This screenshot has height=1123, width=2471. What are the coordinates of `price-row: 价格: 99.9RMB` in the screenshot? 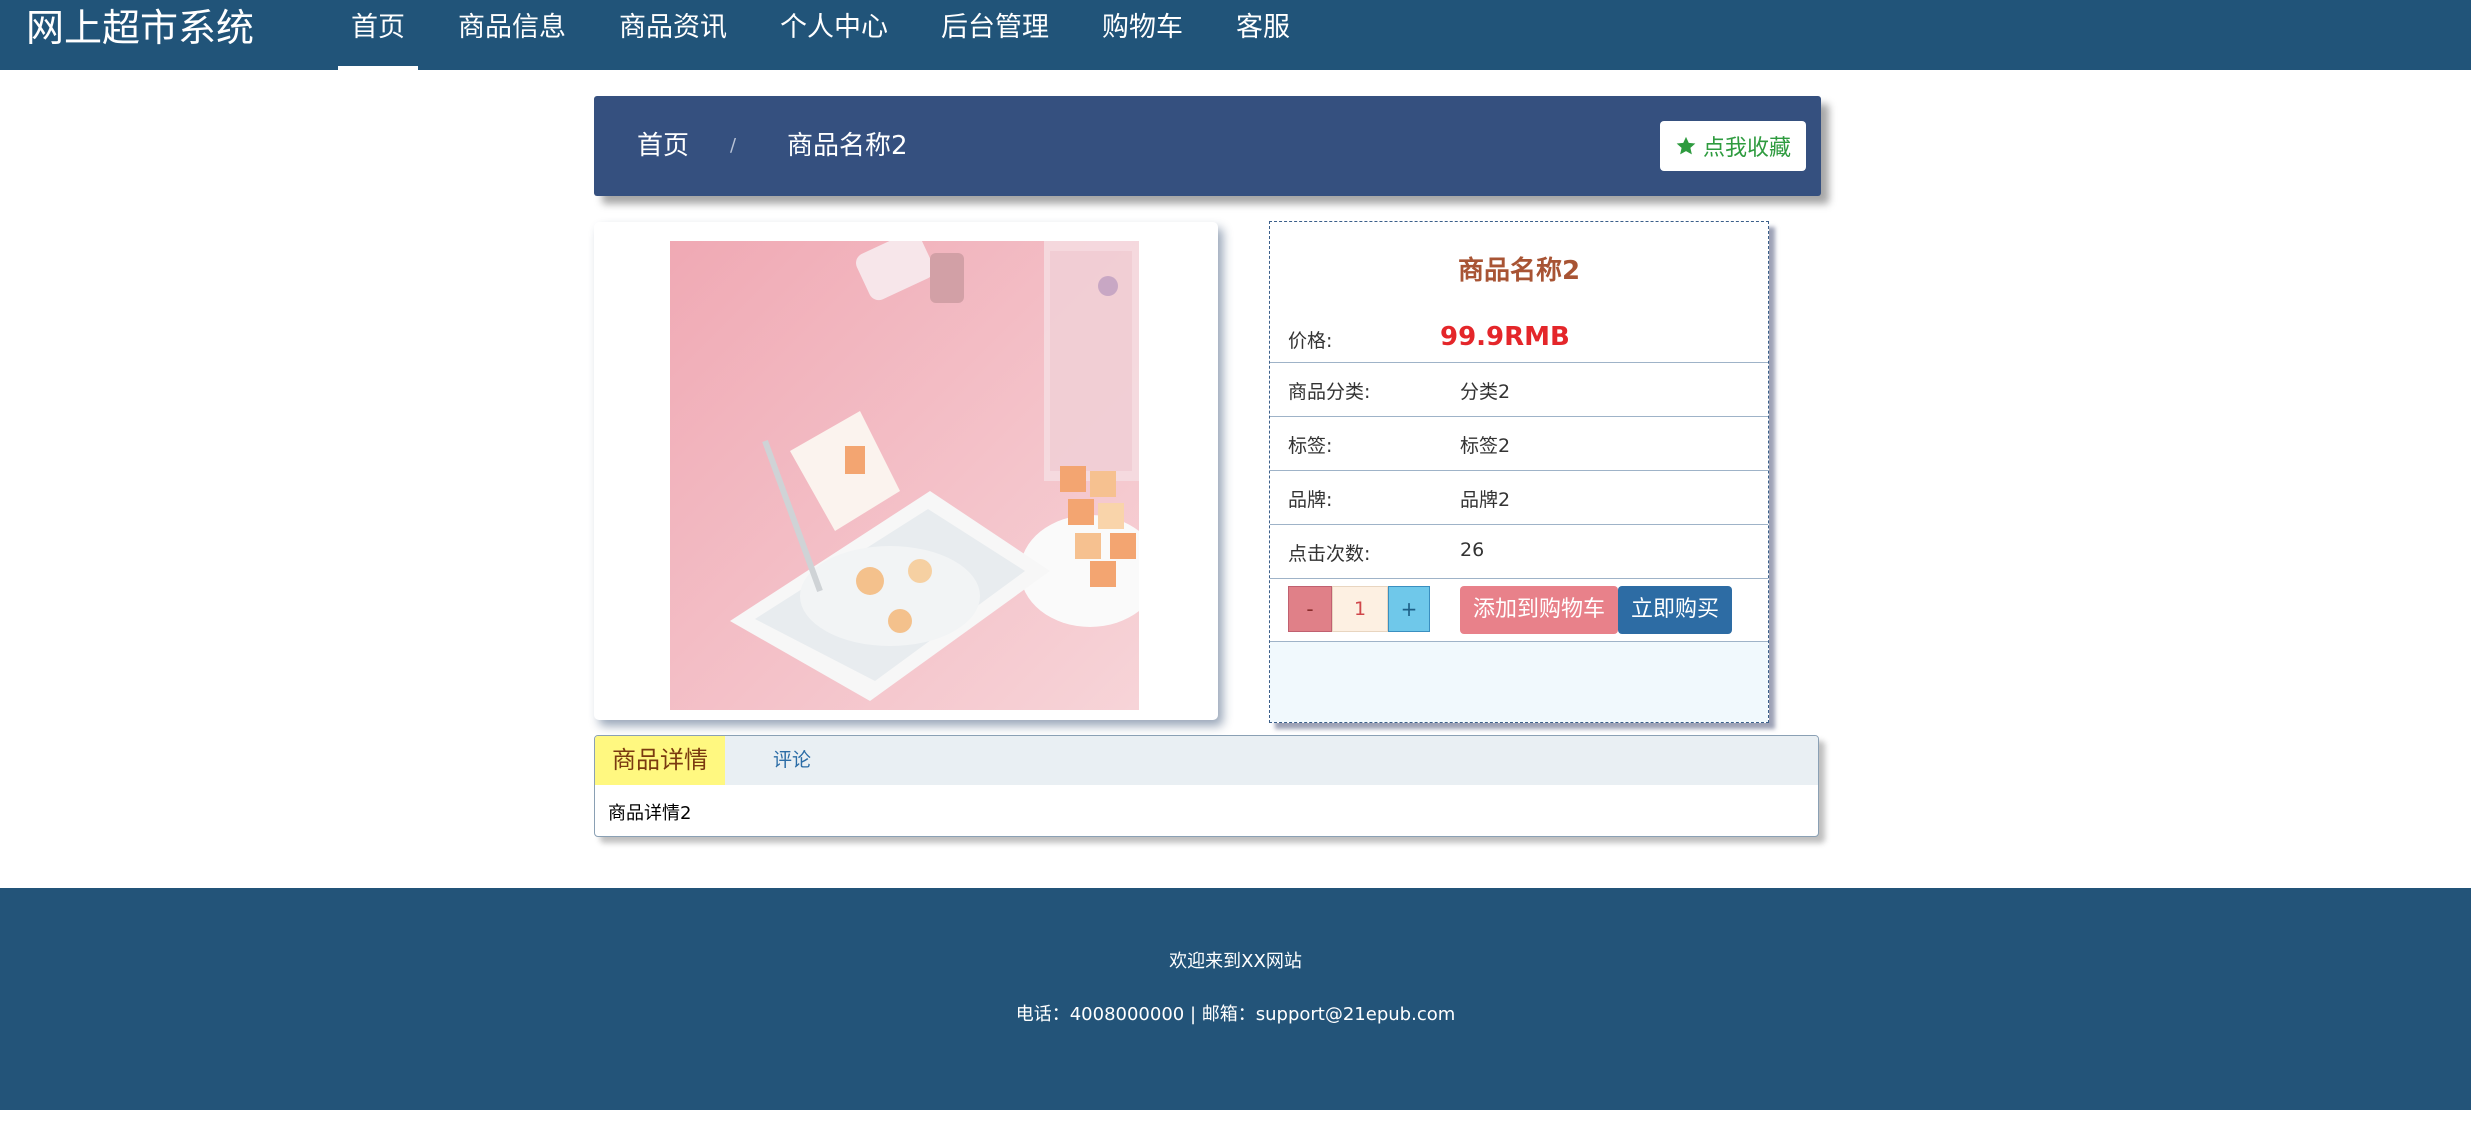 It's located at (1519, 337).